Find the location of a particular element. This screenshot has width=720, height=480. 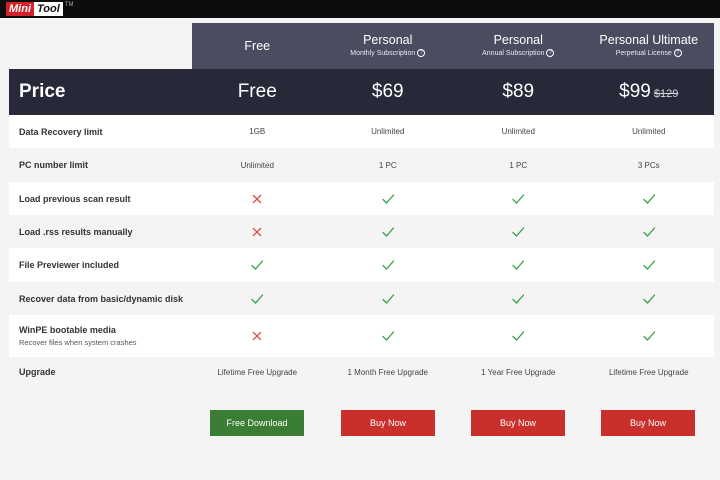

feature-label: Recover data from basic/dynamic disk is located at coordinates (100, 299).